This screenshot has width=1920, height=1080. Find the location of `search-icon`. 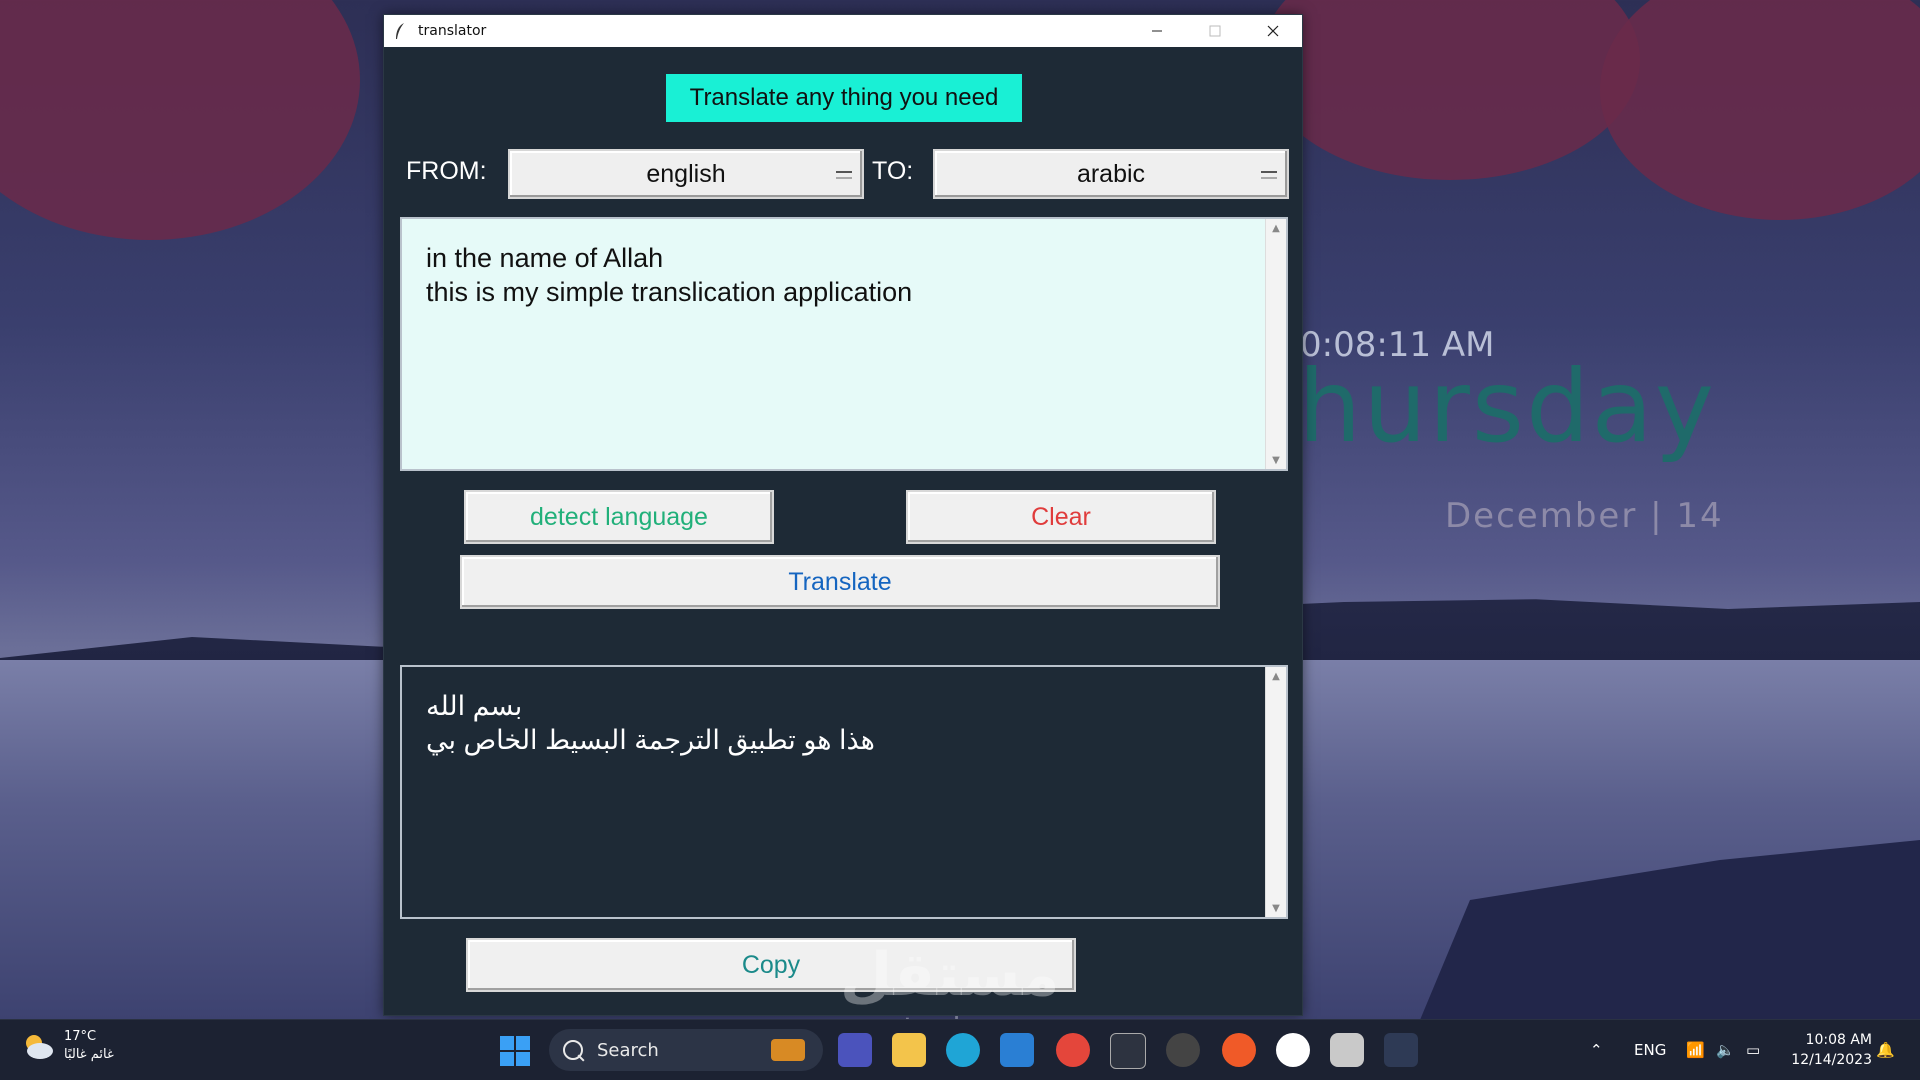

search-icon is located at coordinates (573, 1050).